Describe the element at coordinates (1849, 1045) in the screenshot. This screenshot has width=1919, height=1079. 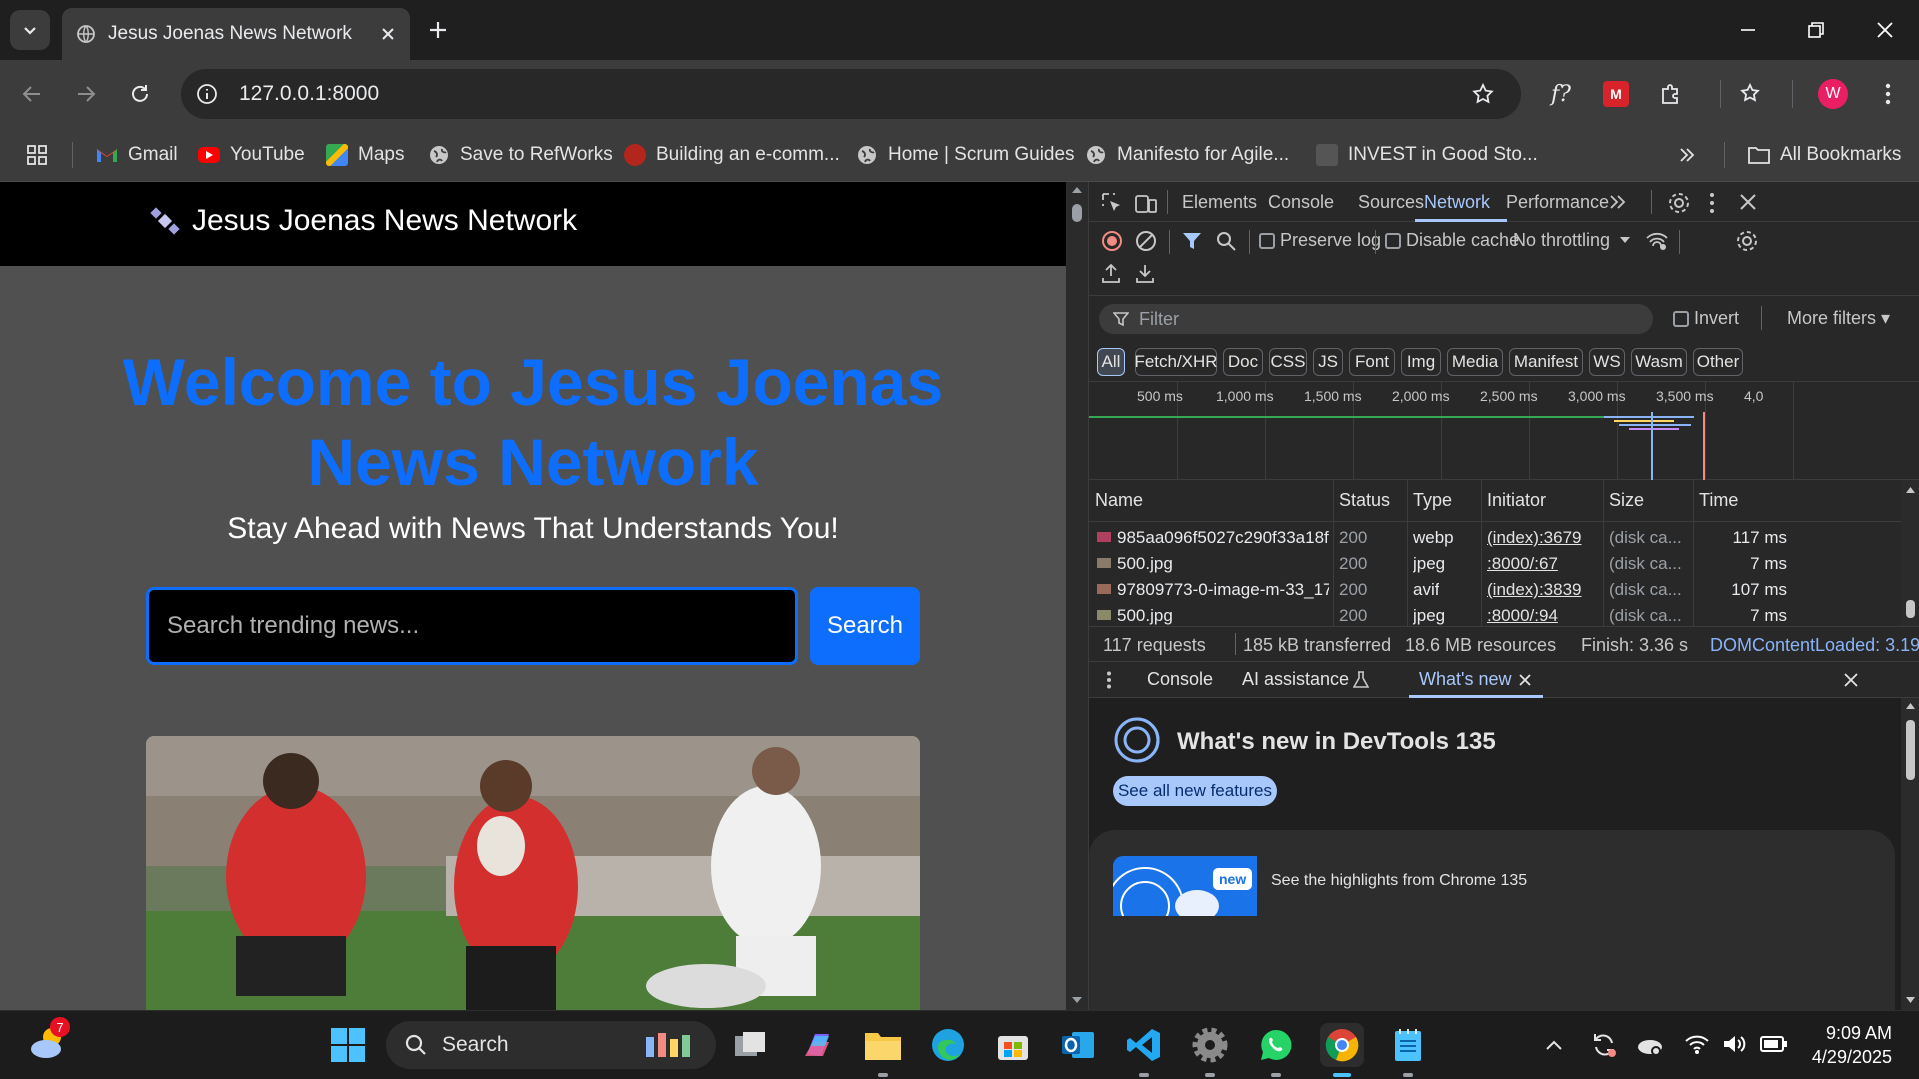
I see `system-clock: 9:09 AM 4/29/2025` at that location.